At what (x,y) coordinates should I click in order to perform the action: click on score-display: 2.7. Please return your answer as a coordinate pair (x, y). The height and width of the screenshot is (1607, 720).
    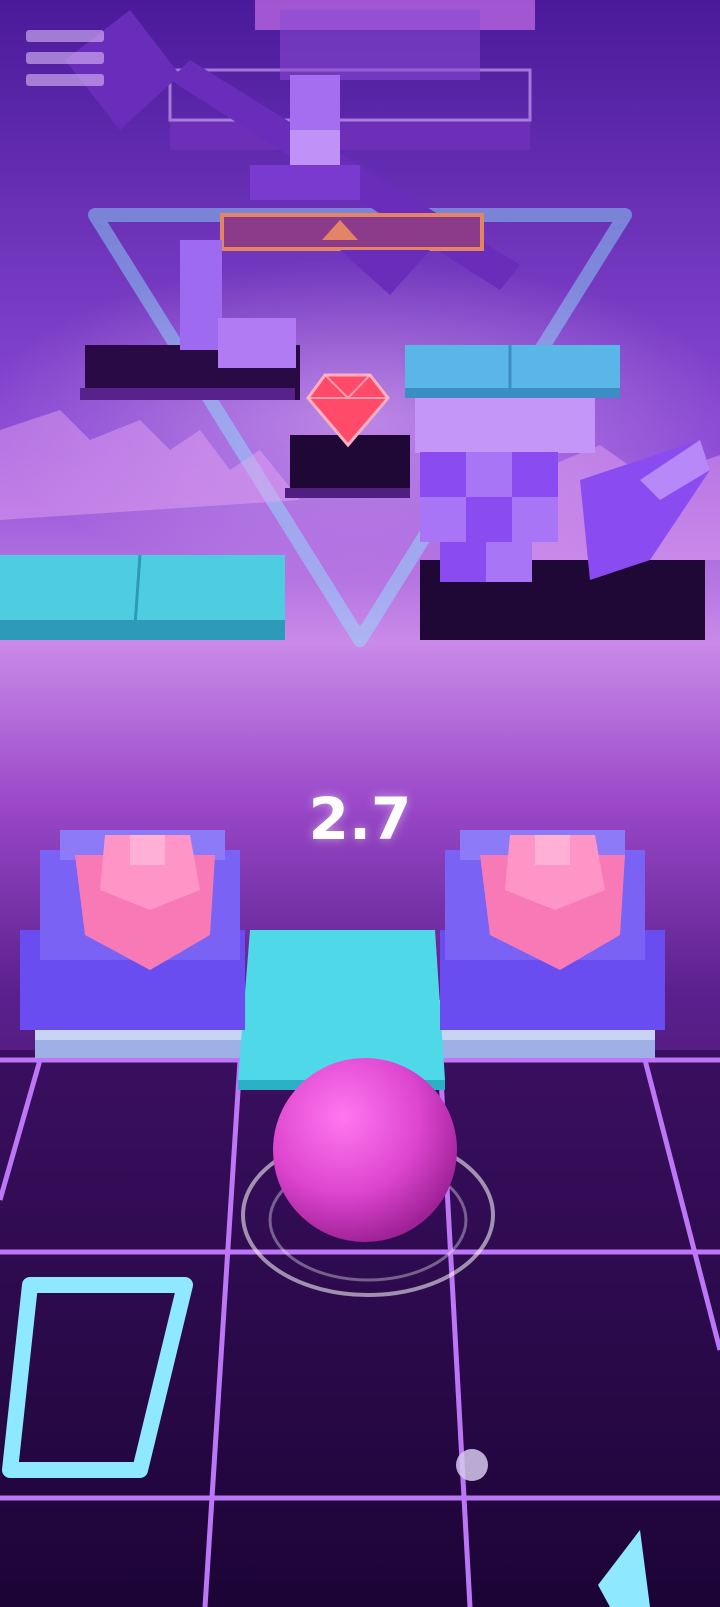
    Looking at the image, I should click on (360, 819).